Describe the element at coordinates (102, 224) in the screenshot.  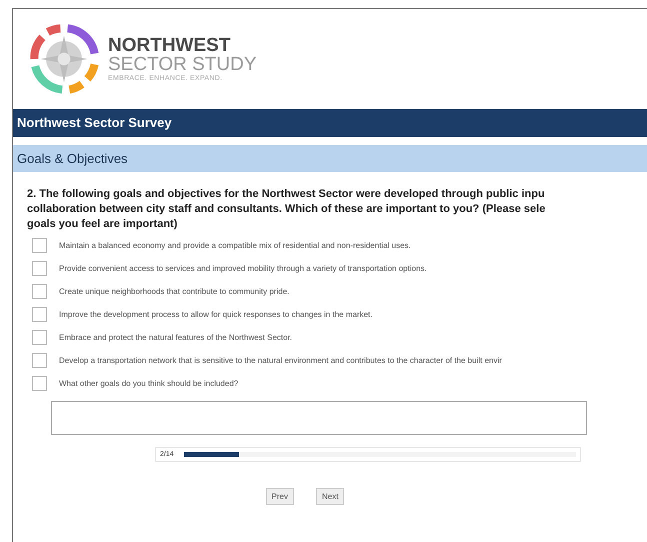
I see `question-text: goals you feel are important)` at that location.